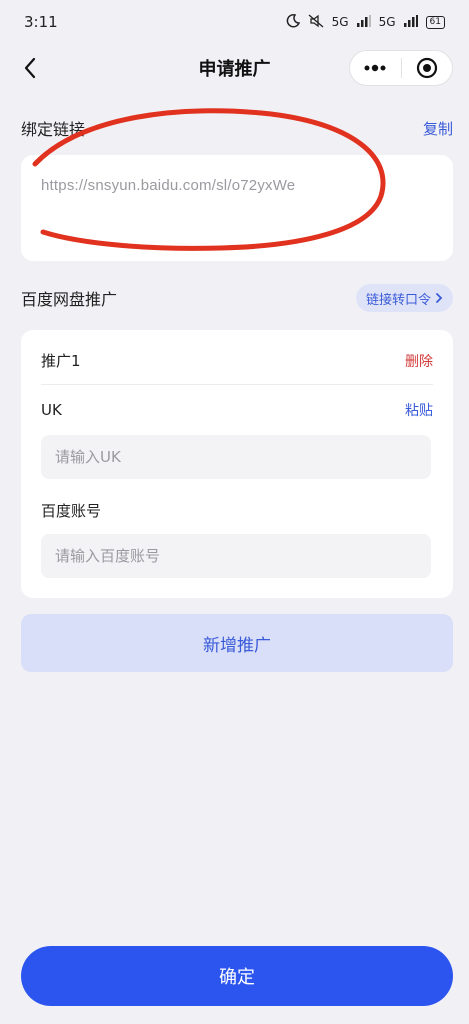 This screenshot has width=469, height=1024. I want to click on signal-1-label: 5G, so click(340, 22).